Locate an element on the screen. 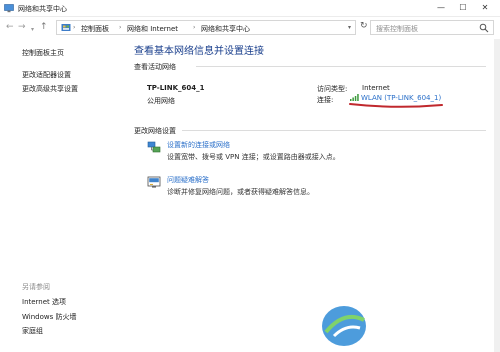  search-placeholder: 搜索控制面板 is located at coordinates (397, 29).